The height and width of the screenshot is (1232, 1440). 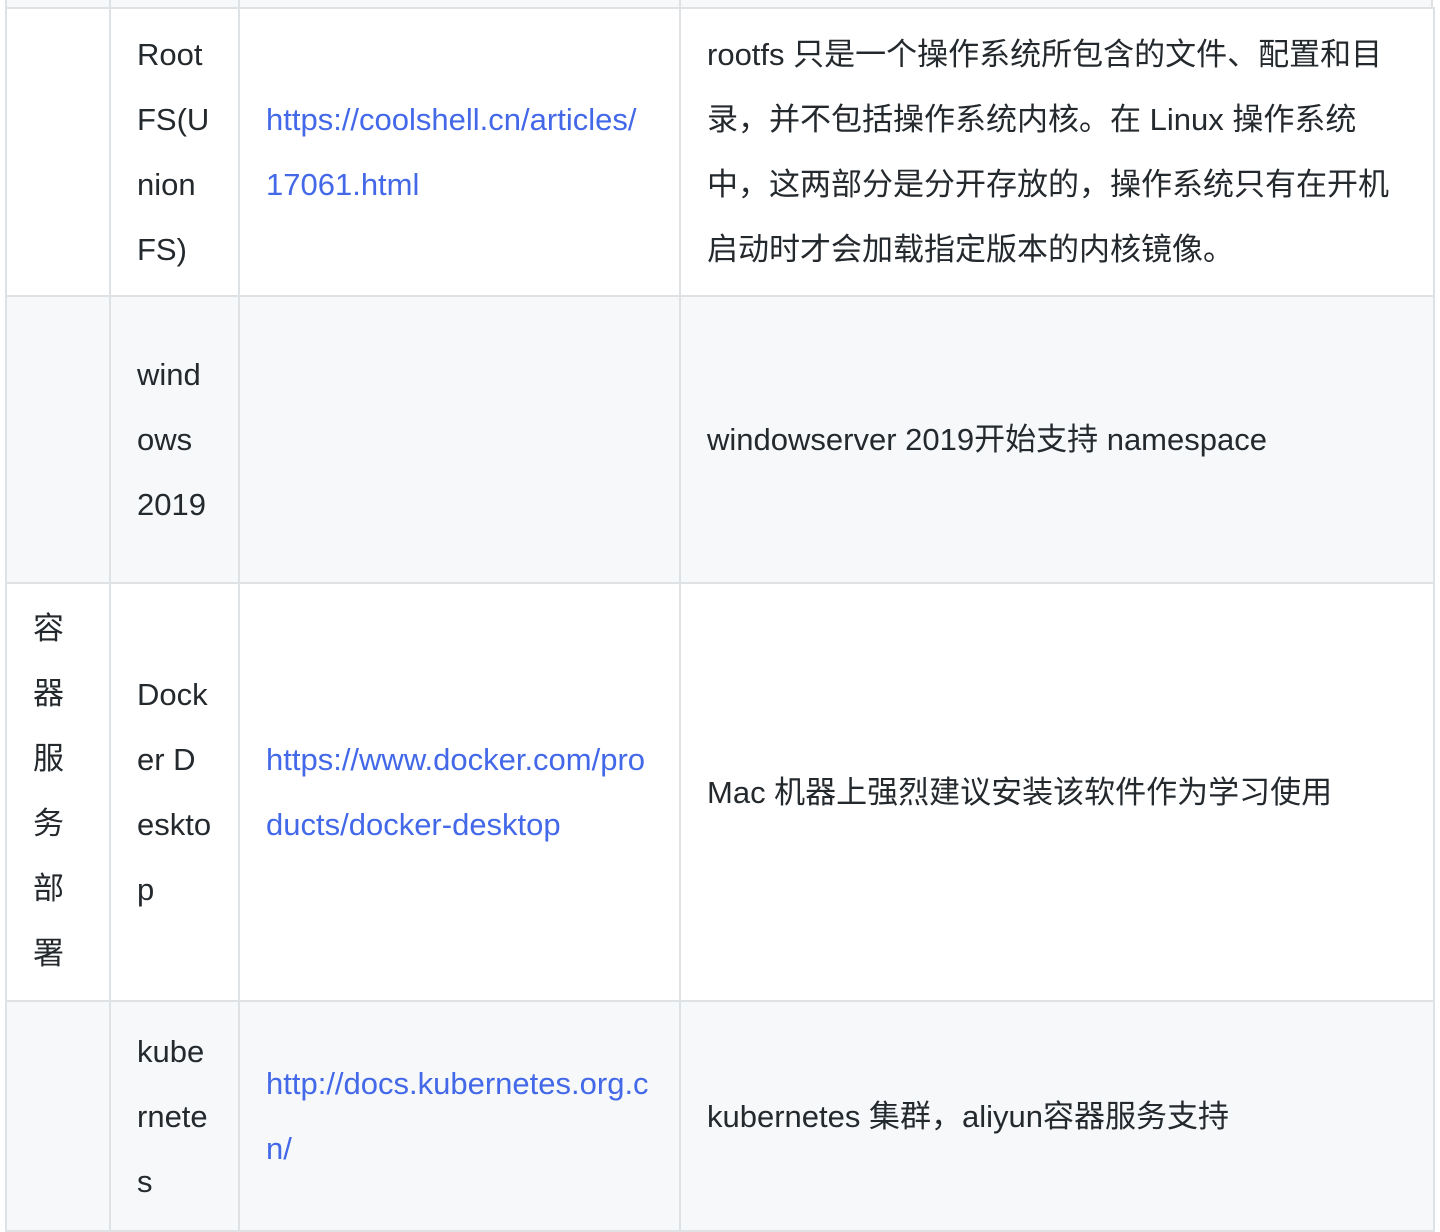 I want to click on tool-link: http://docs.kubernetes.org.cn/, so click(x=457, y=1116).